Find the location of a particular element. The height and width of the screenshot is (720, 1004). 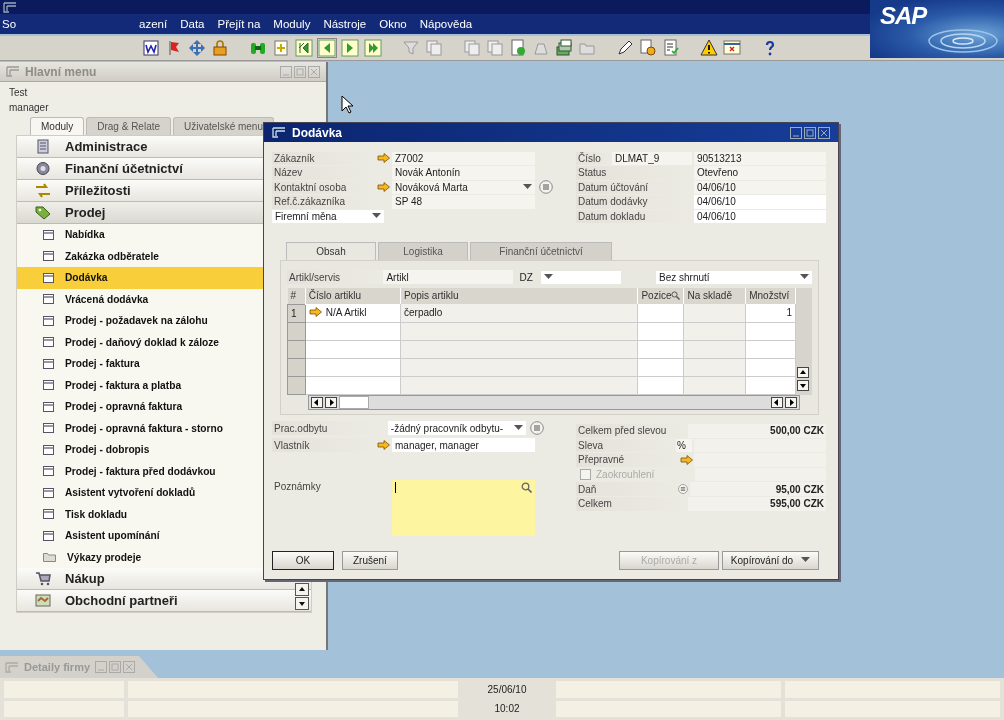

warning-icon is located at coordinates (709, 48).